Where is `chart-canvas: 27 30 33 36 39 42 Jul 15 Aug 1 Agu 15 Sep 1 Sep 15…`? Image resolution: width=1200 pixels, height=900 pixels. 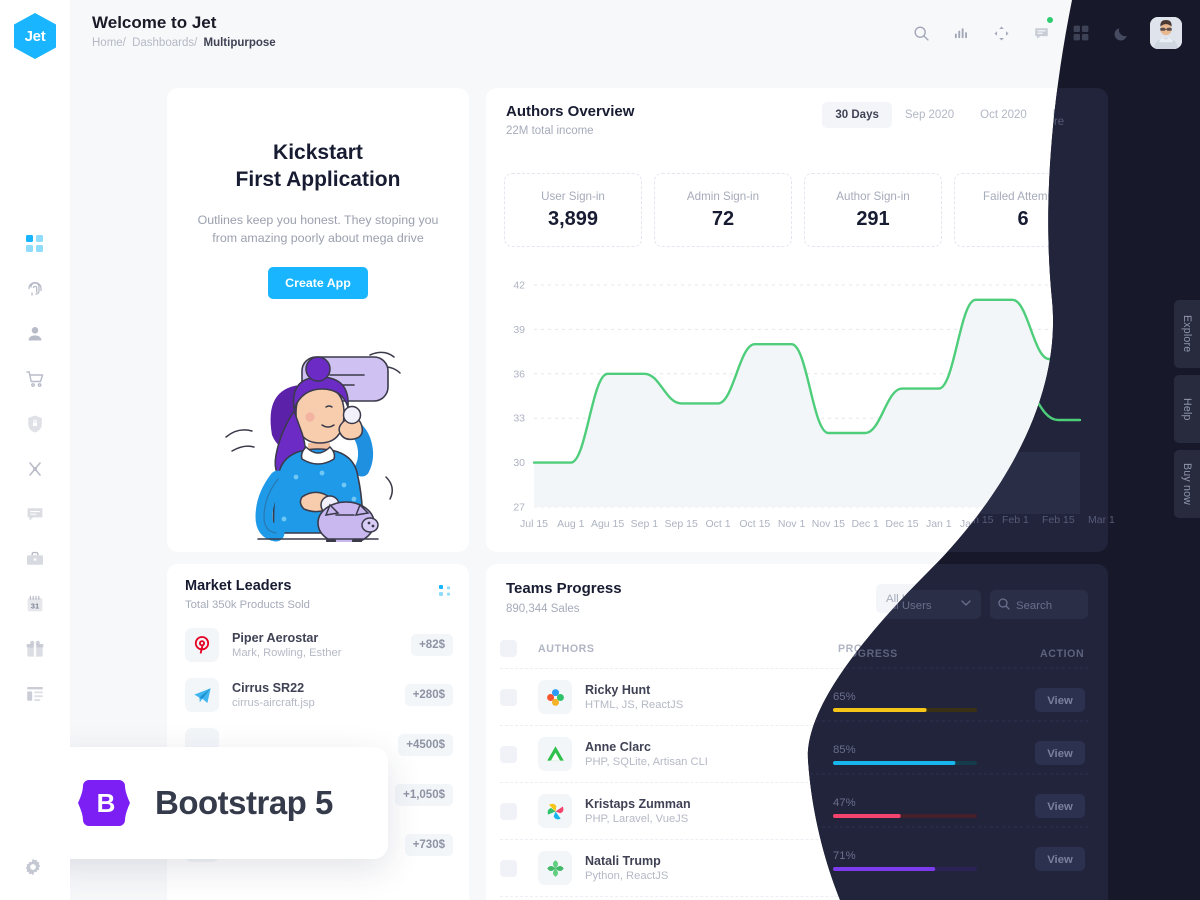 chart-canvas: 27 30 33 36 39 42 Jul 15 Aug 1 Agu 15 Sep 1 Sep 15… is located at coordinates (806, 405).